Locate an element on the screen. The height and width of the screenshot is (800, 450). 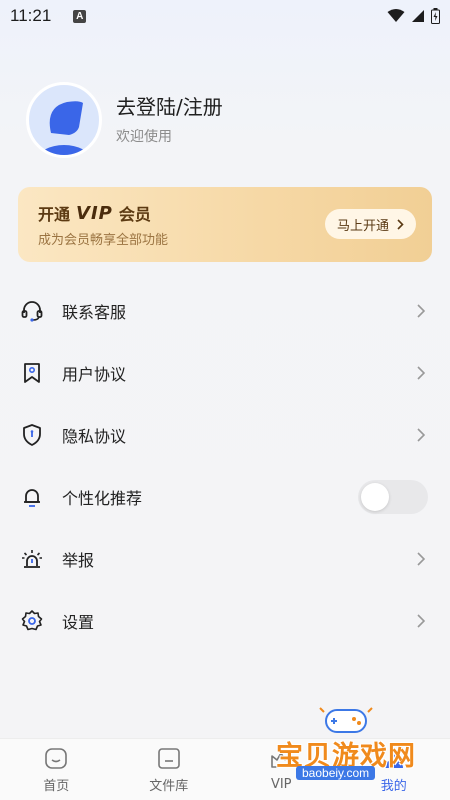
vip-subtitle: 成为会员畅享全部功能 is located at coordinates (103, 240).